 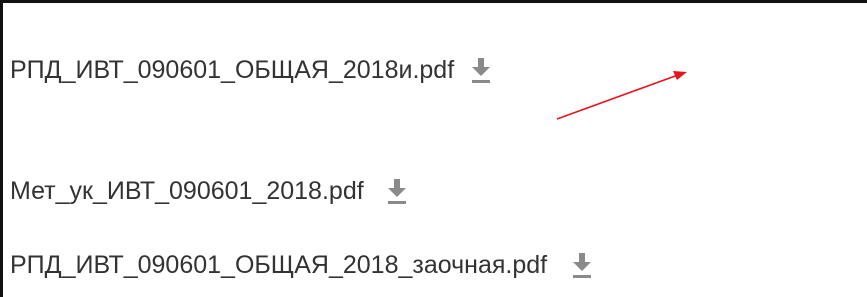 What do you see at coordinates (232, 70) in the screenshot?
I see `file-link: РПД_ИВТ_090601_ОБЩАЯ_2018и.pdf` at bounding box center [232, 70].